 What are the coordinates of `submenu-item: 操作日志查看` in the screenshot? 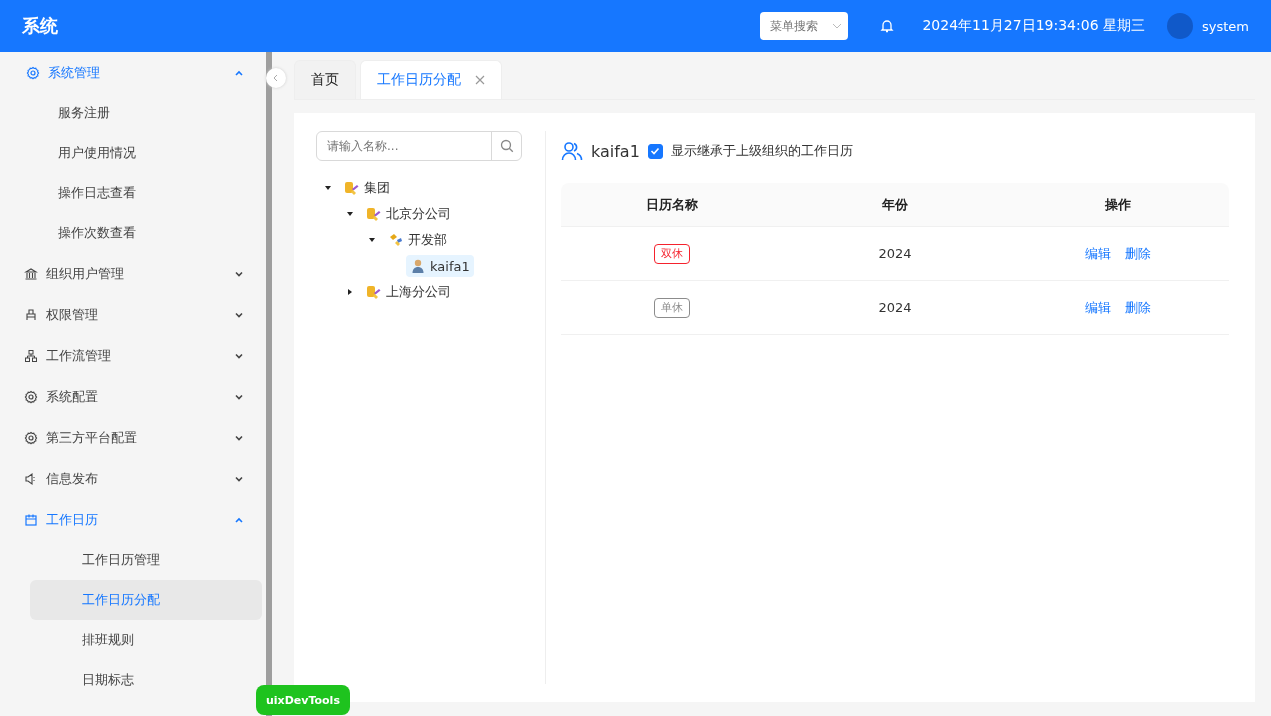 It's located at (146, 193).